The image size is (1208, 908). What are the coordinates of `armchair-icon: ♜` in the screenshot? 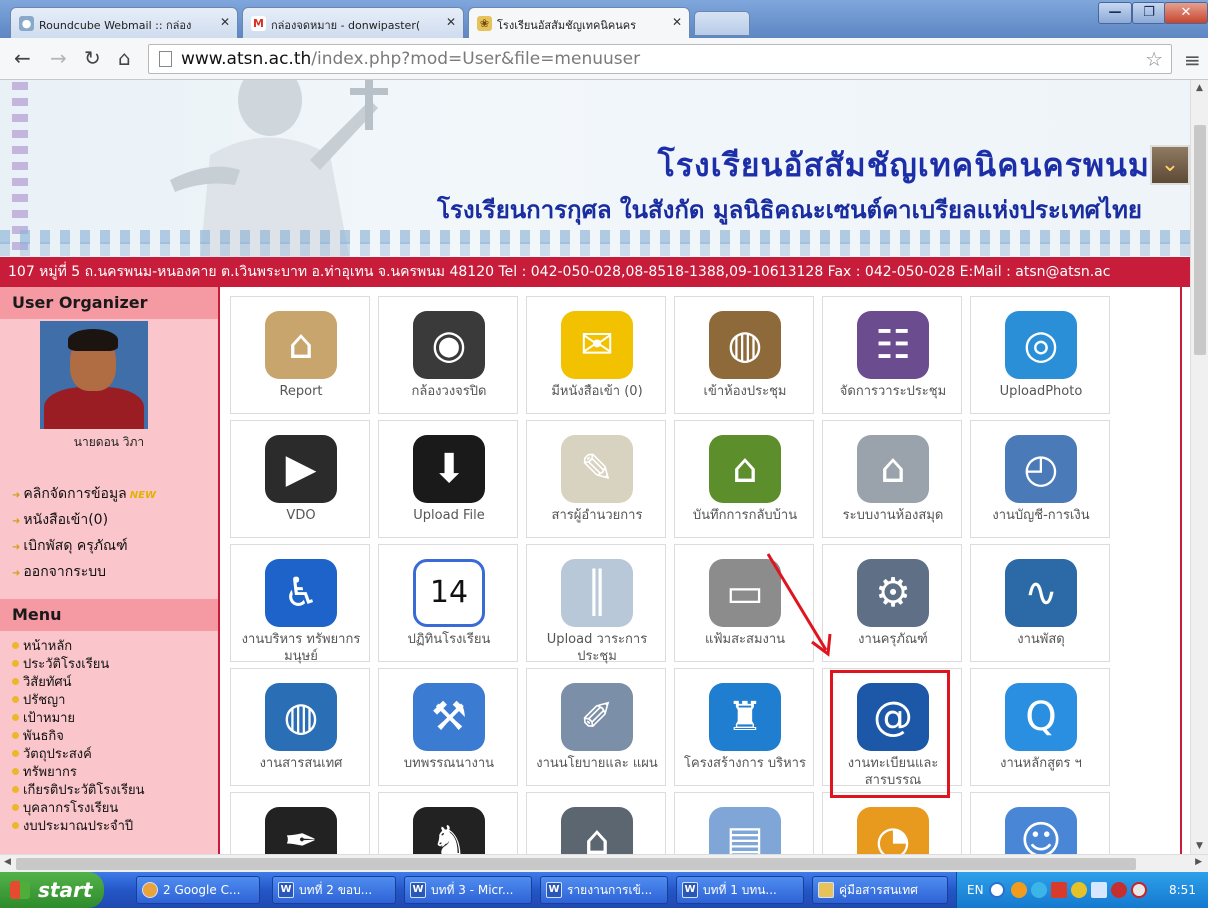 It's located at (745, 717).